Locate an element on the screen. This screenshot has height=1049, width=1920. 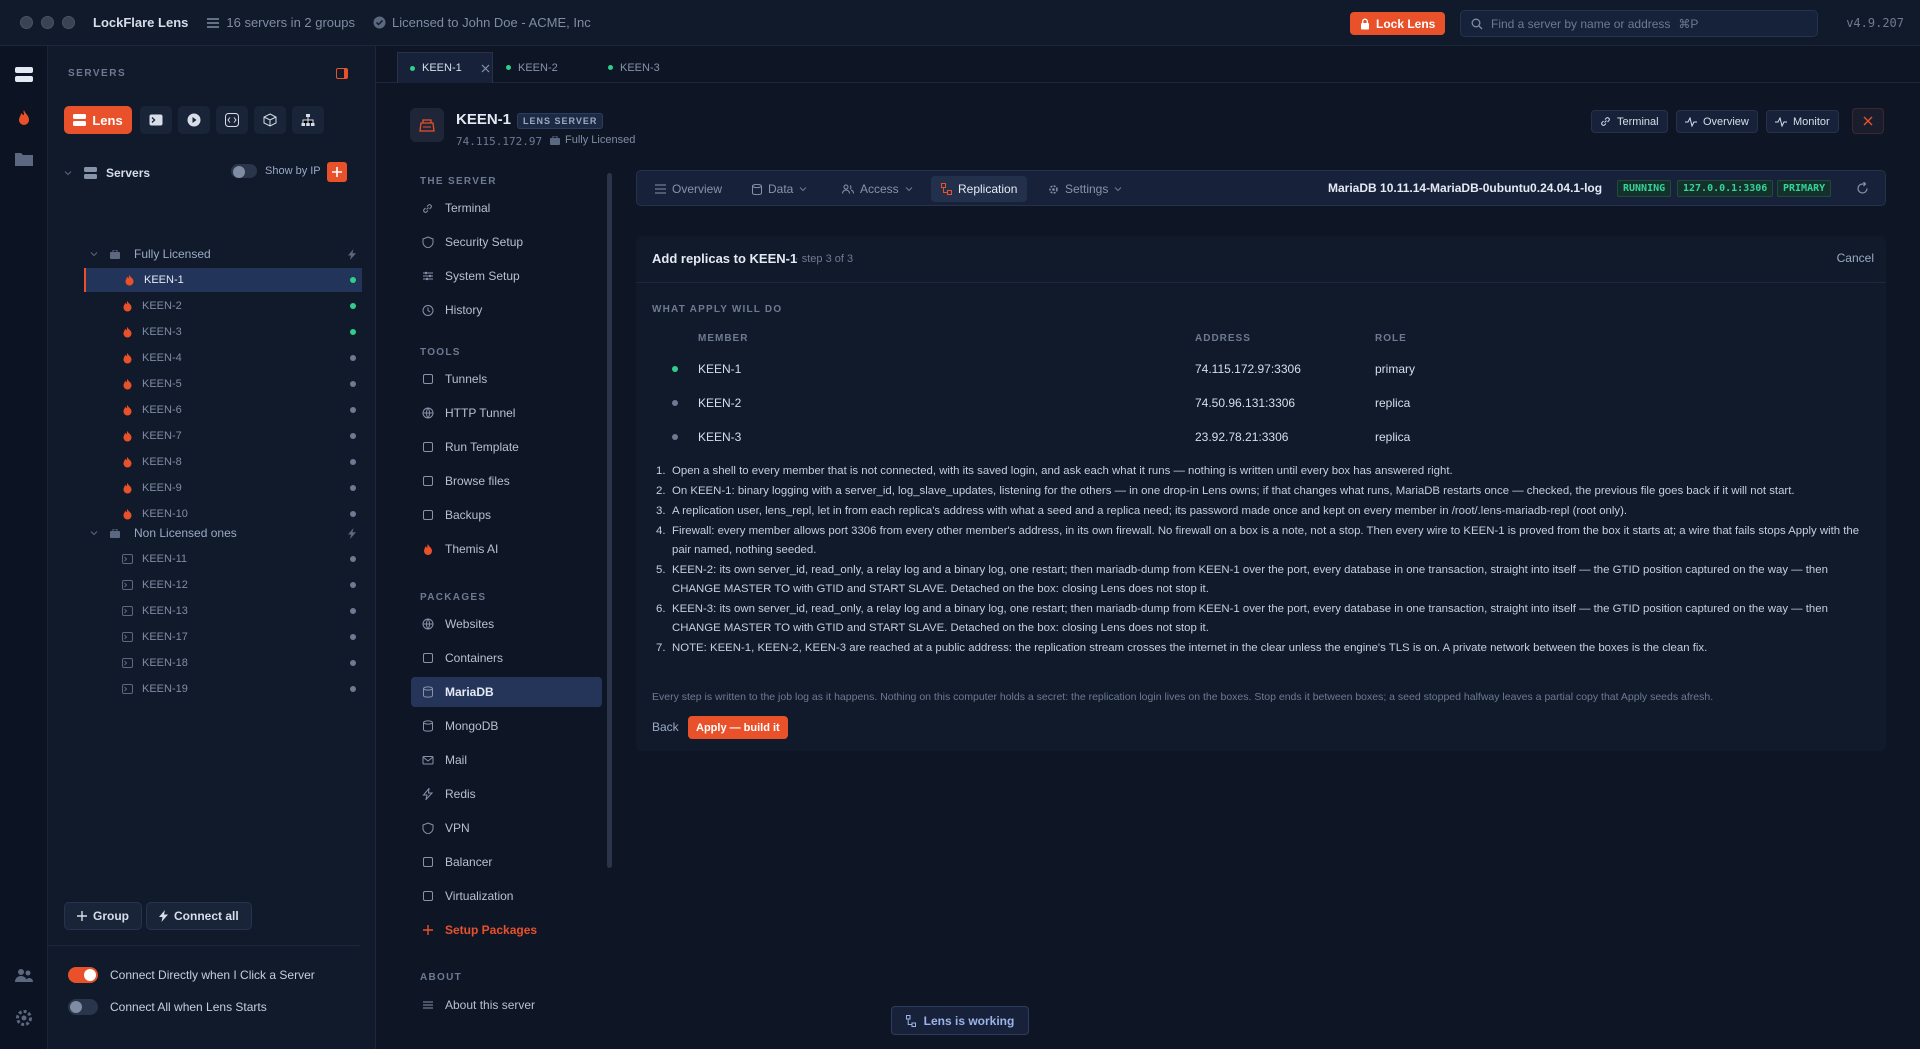
folder-icon is located at coordinates (24, 160).